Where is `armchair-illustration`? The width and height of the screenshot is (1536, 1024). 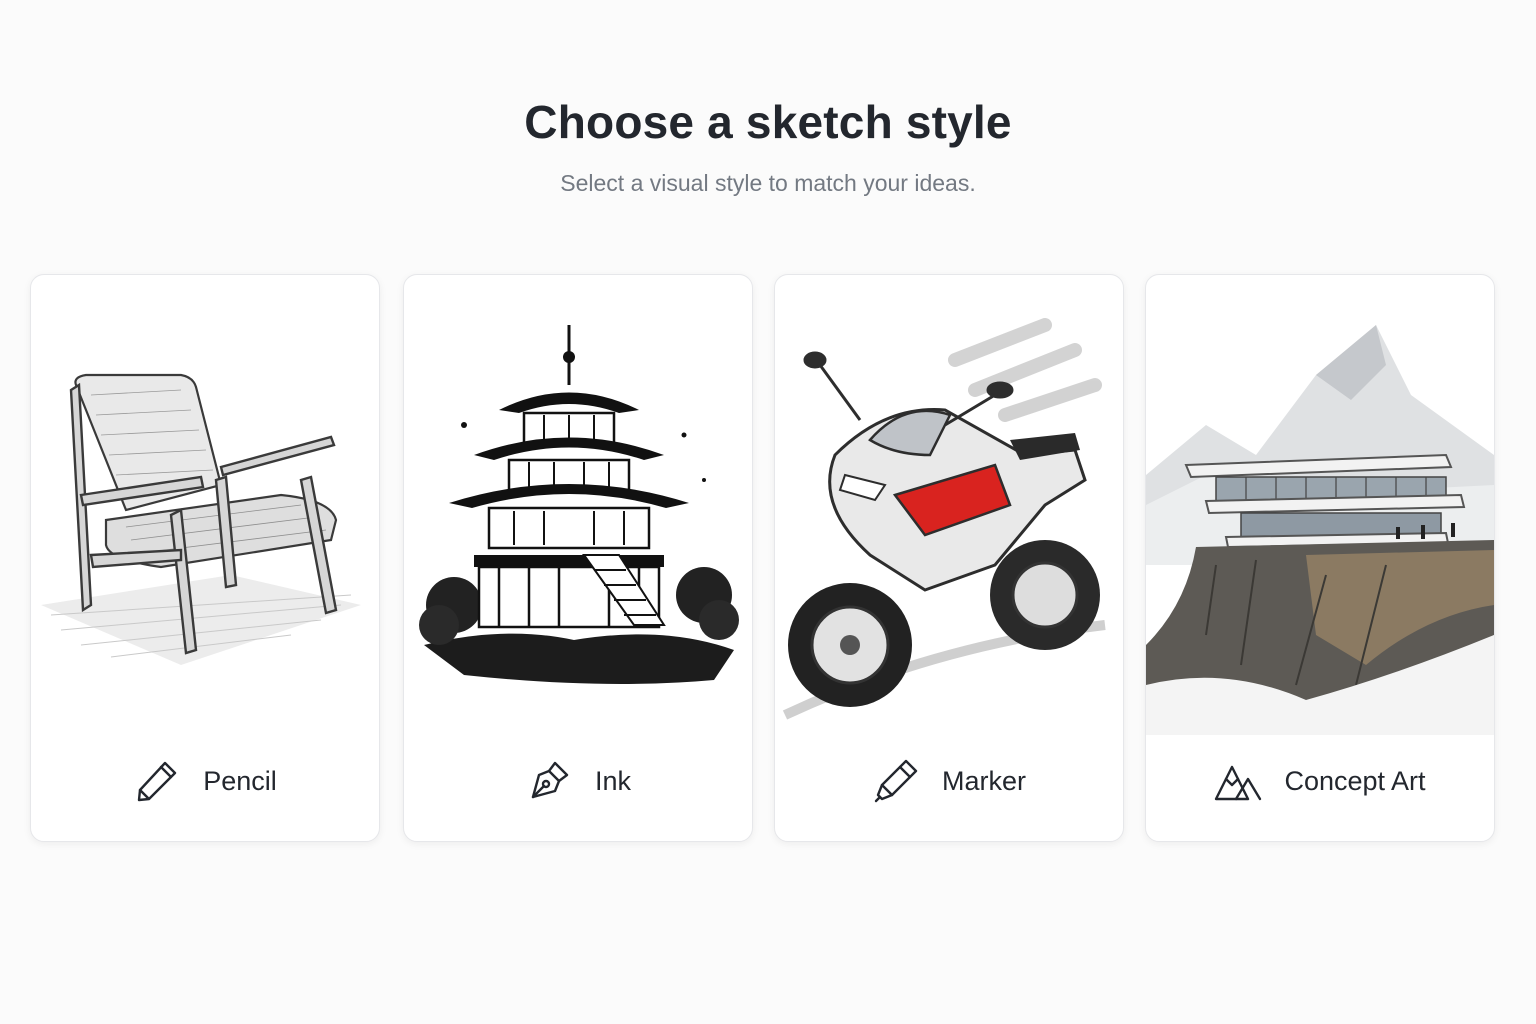 armchair-illustration is located at coordinates (201, 519).